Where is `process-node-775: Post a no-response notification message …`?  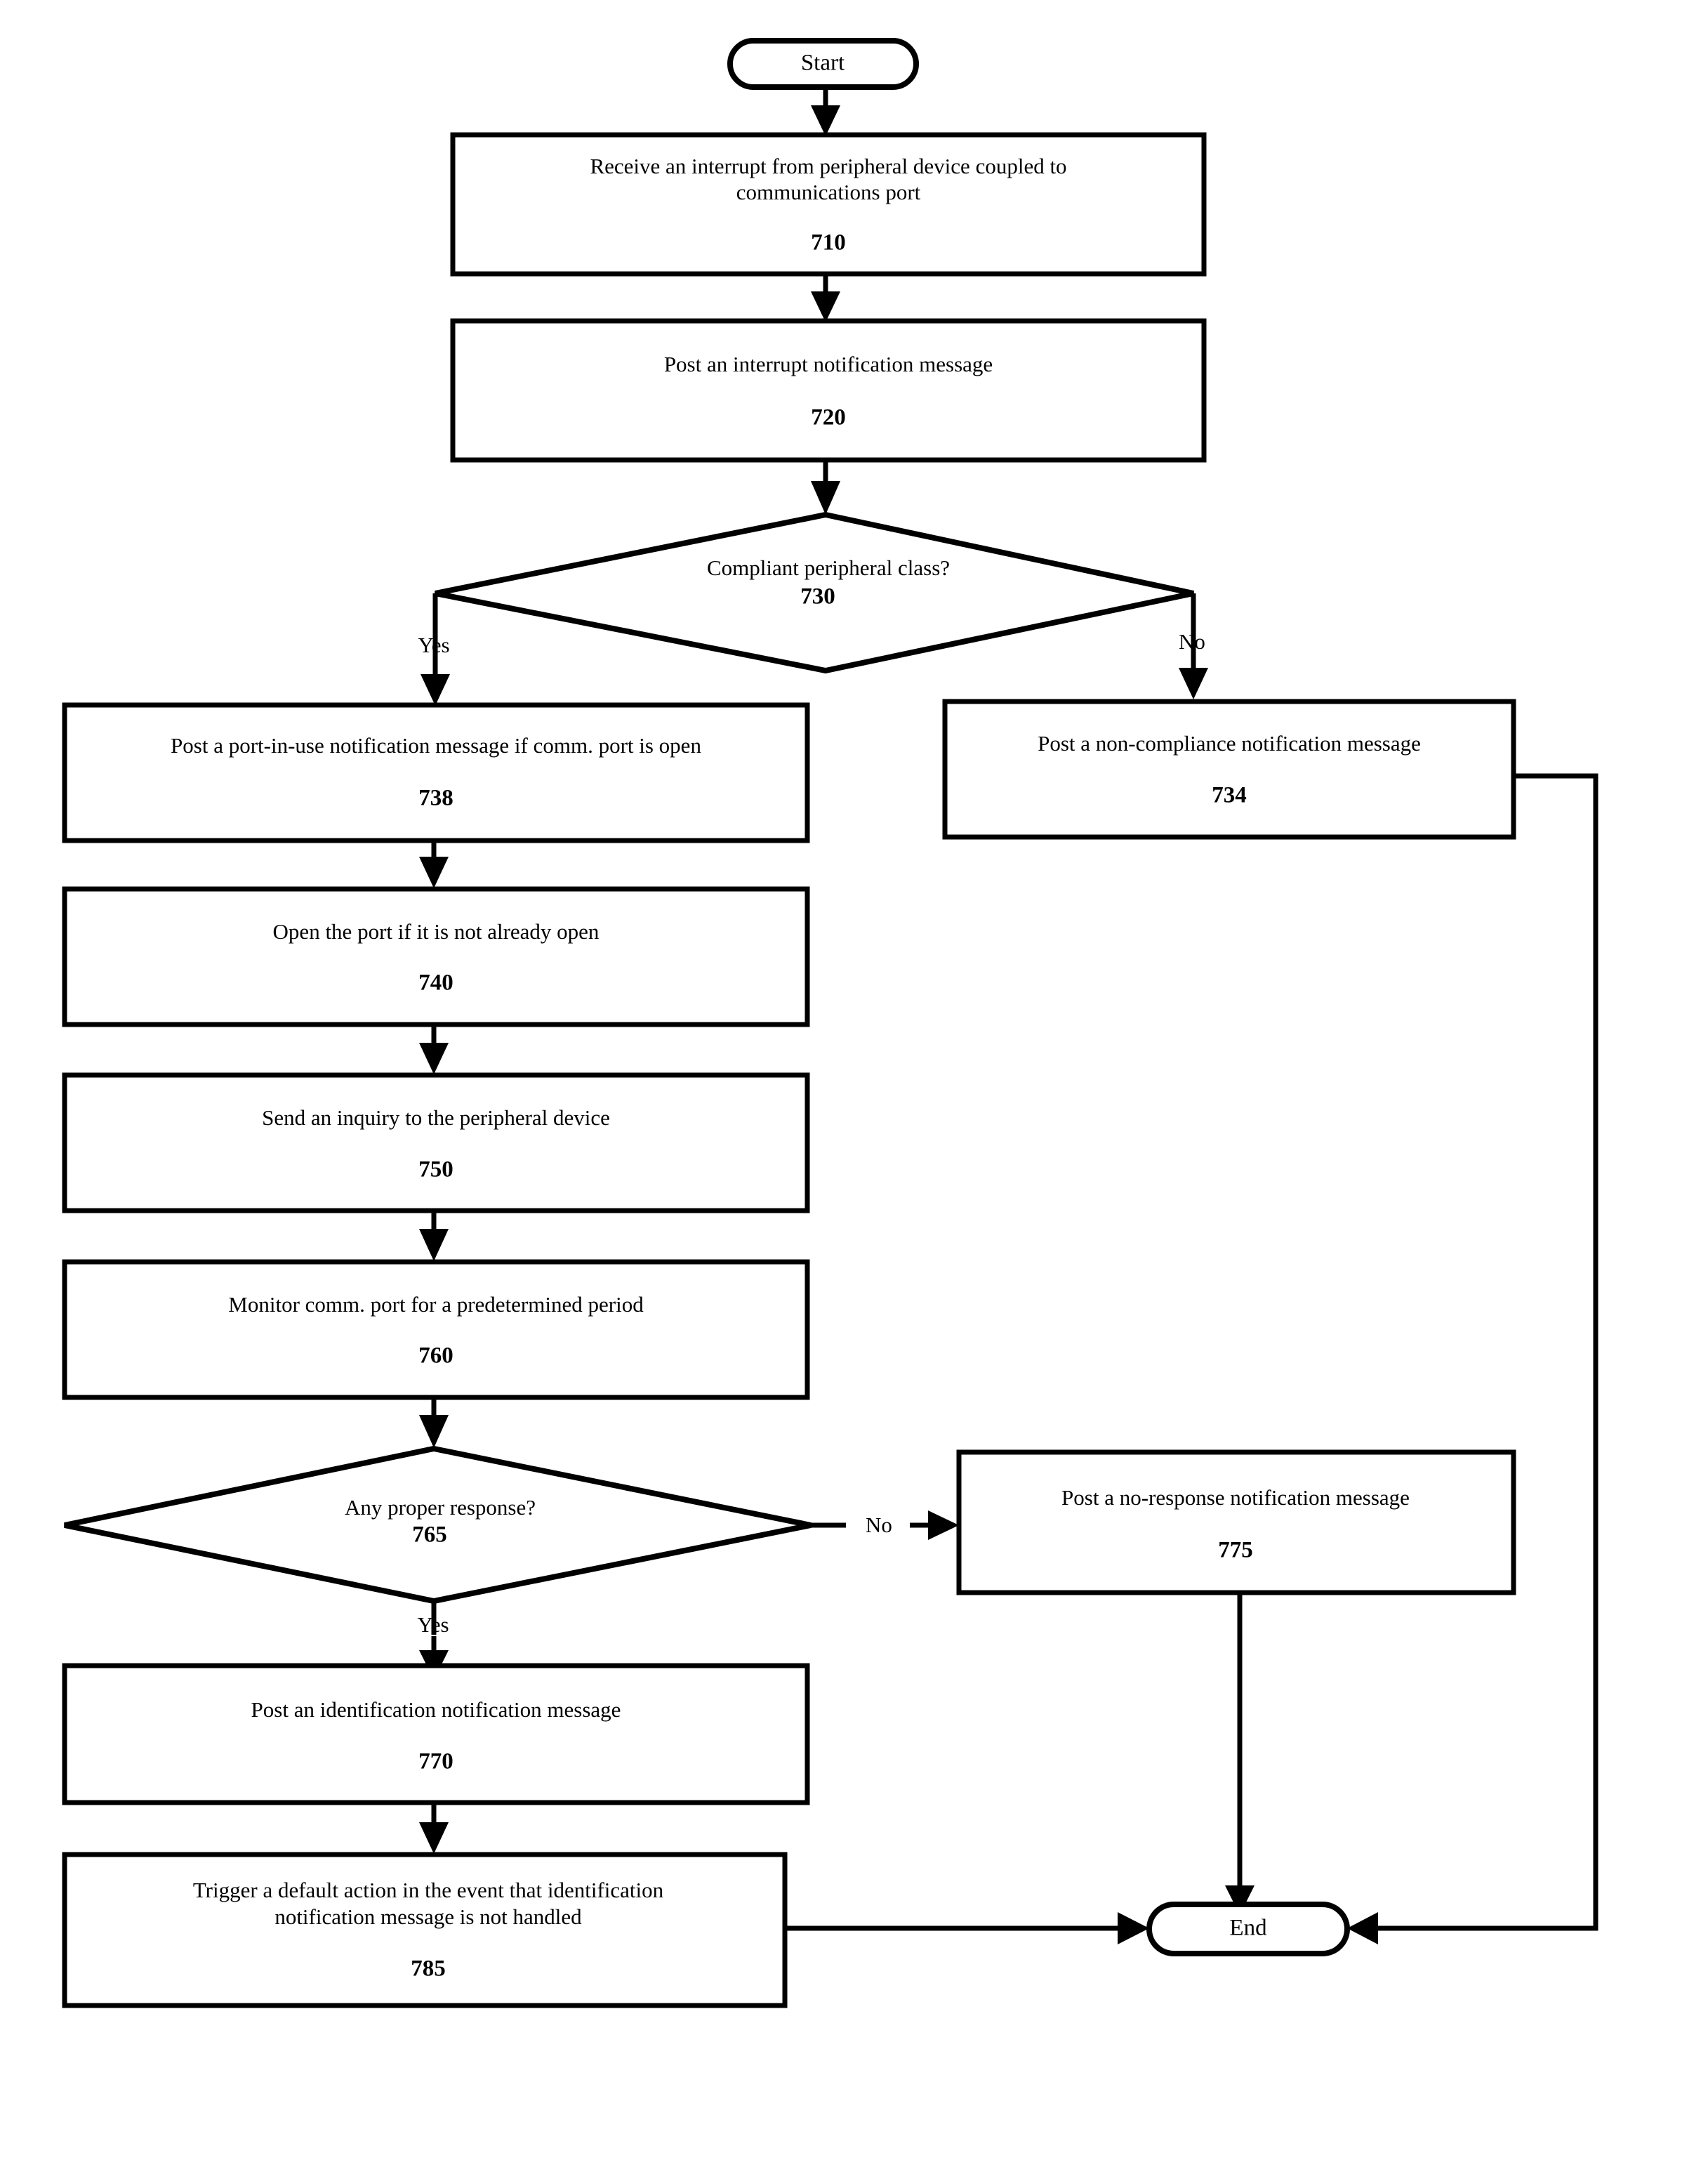
process-node-775: Post a no-response notification message … is located at coordinates (1236, 1522).